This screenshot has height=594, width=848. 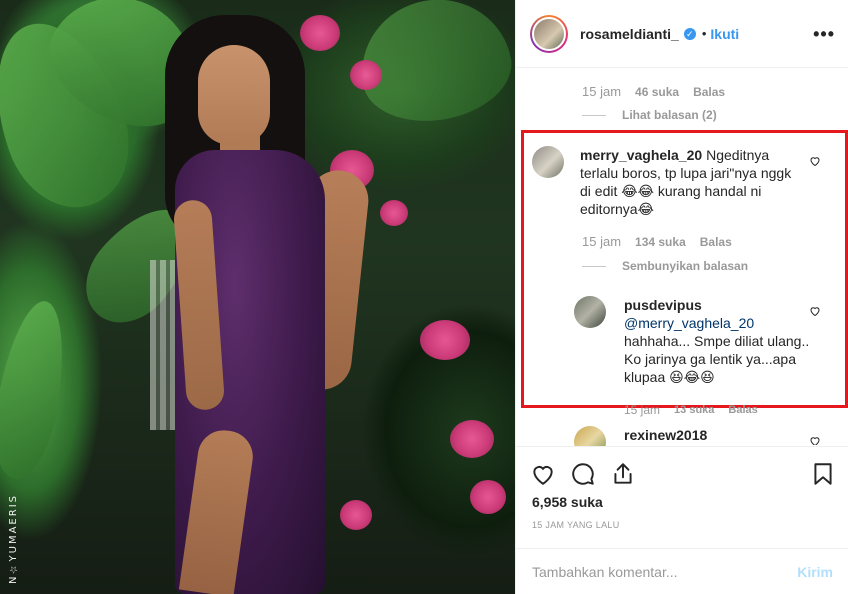 I want to click on commenter-username: rexinew2018, so click(x=665, y=435).